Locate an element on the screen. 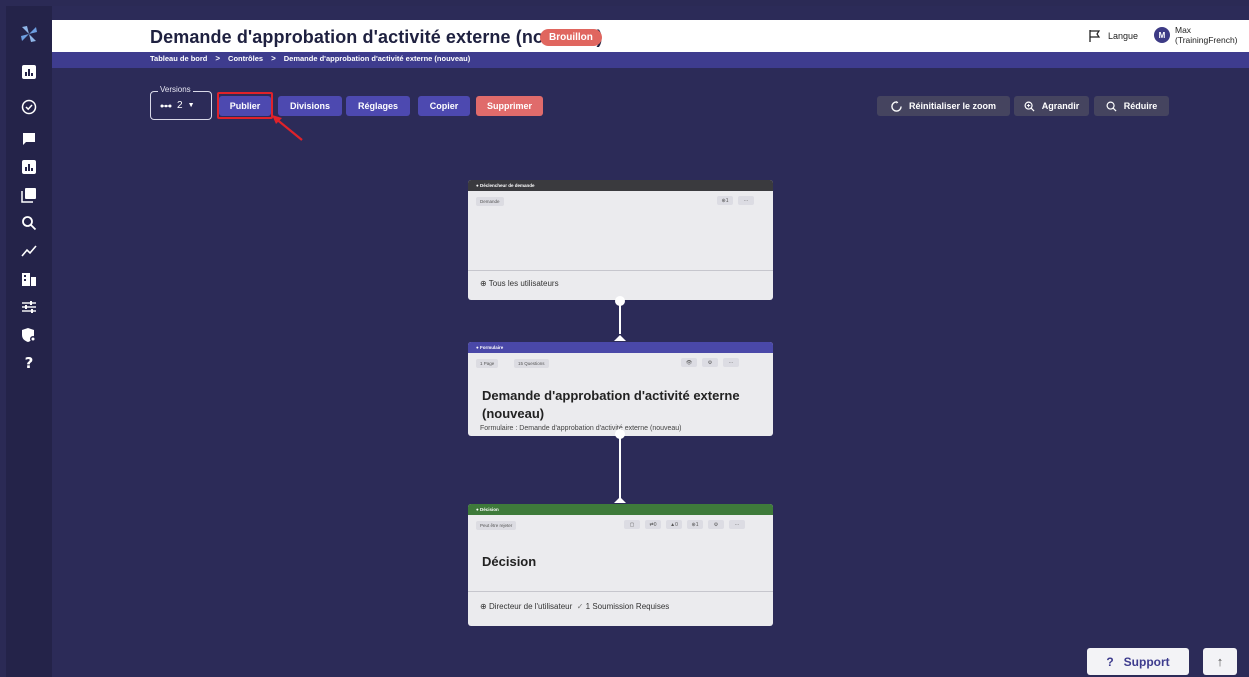  decision-settings-icon: ⚙ is located at coordinates (716, 524).